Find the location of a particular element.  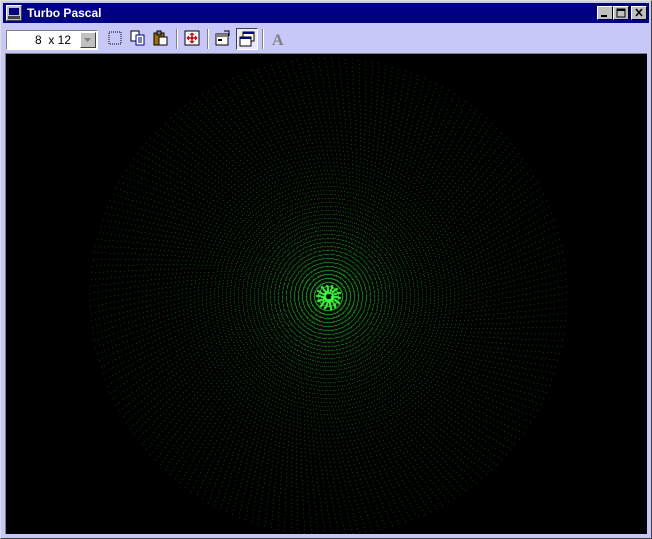

font-button: A is located at coordinates (279, 39).